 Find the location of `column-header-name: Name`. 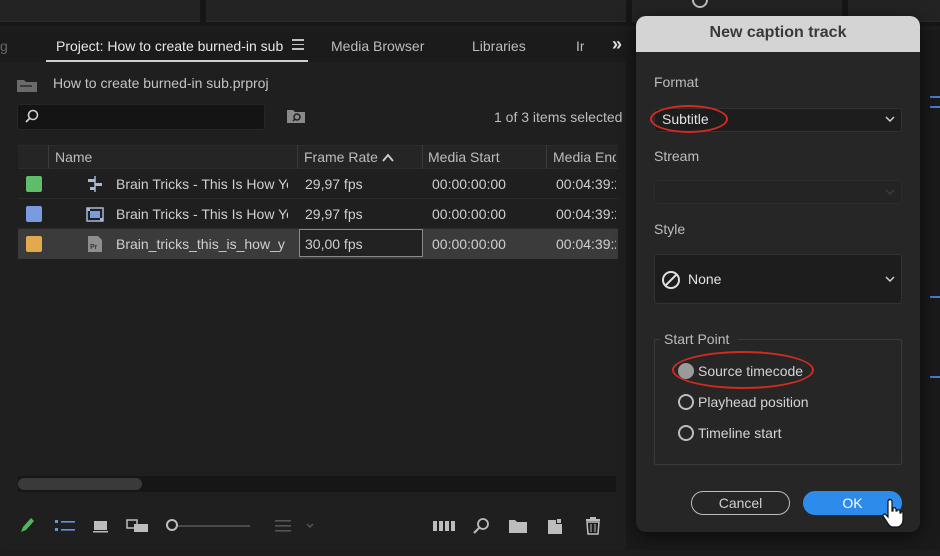

column-header-name: Name is located at coordinates (73, 157).